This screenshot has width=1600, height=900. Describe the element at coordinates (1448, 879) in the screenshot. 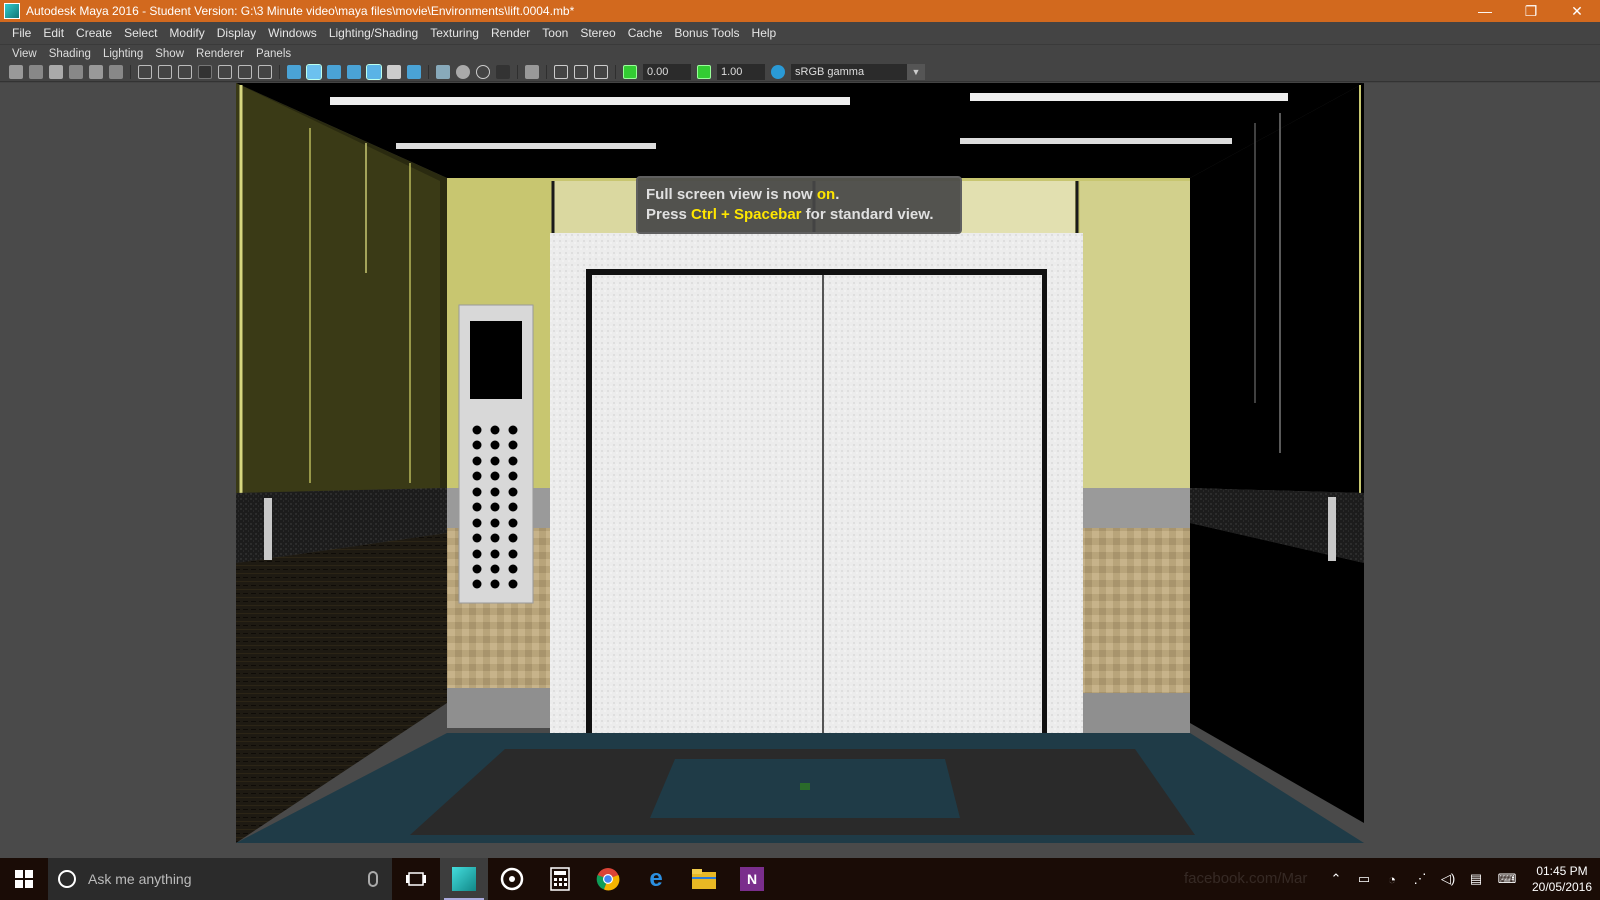

I see `volume-icon: ◁)` at that location.